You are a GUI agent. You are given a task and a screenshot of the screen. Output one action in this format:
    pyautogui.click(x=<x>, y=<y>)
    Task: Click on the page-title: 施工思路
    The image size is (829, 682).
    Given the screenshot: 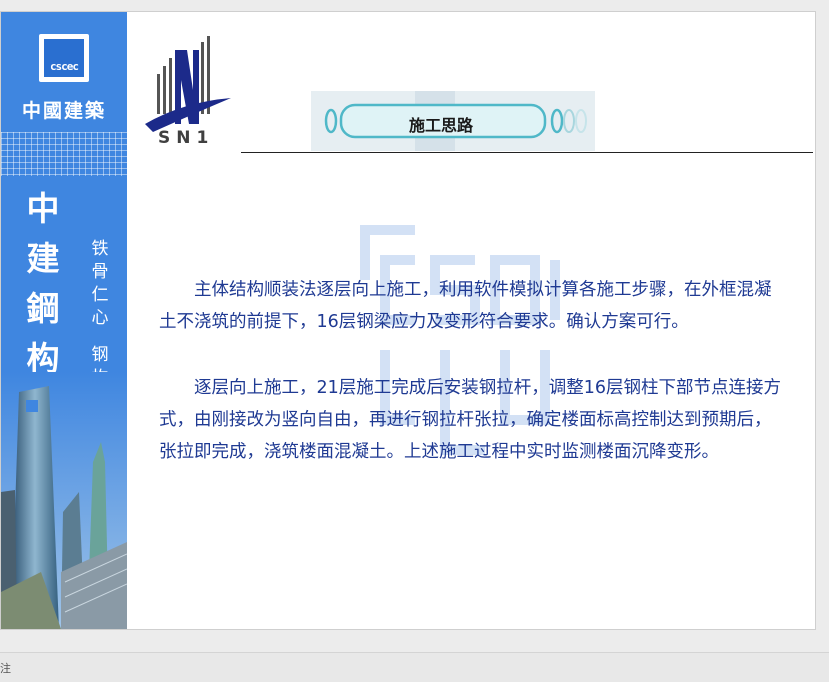 What is the action you would take?
    pyautogui.click(x=440, y=125)
    